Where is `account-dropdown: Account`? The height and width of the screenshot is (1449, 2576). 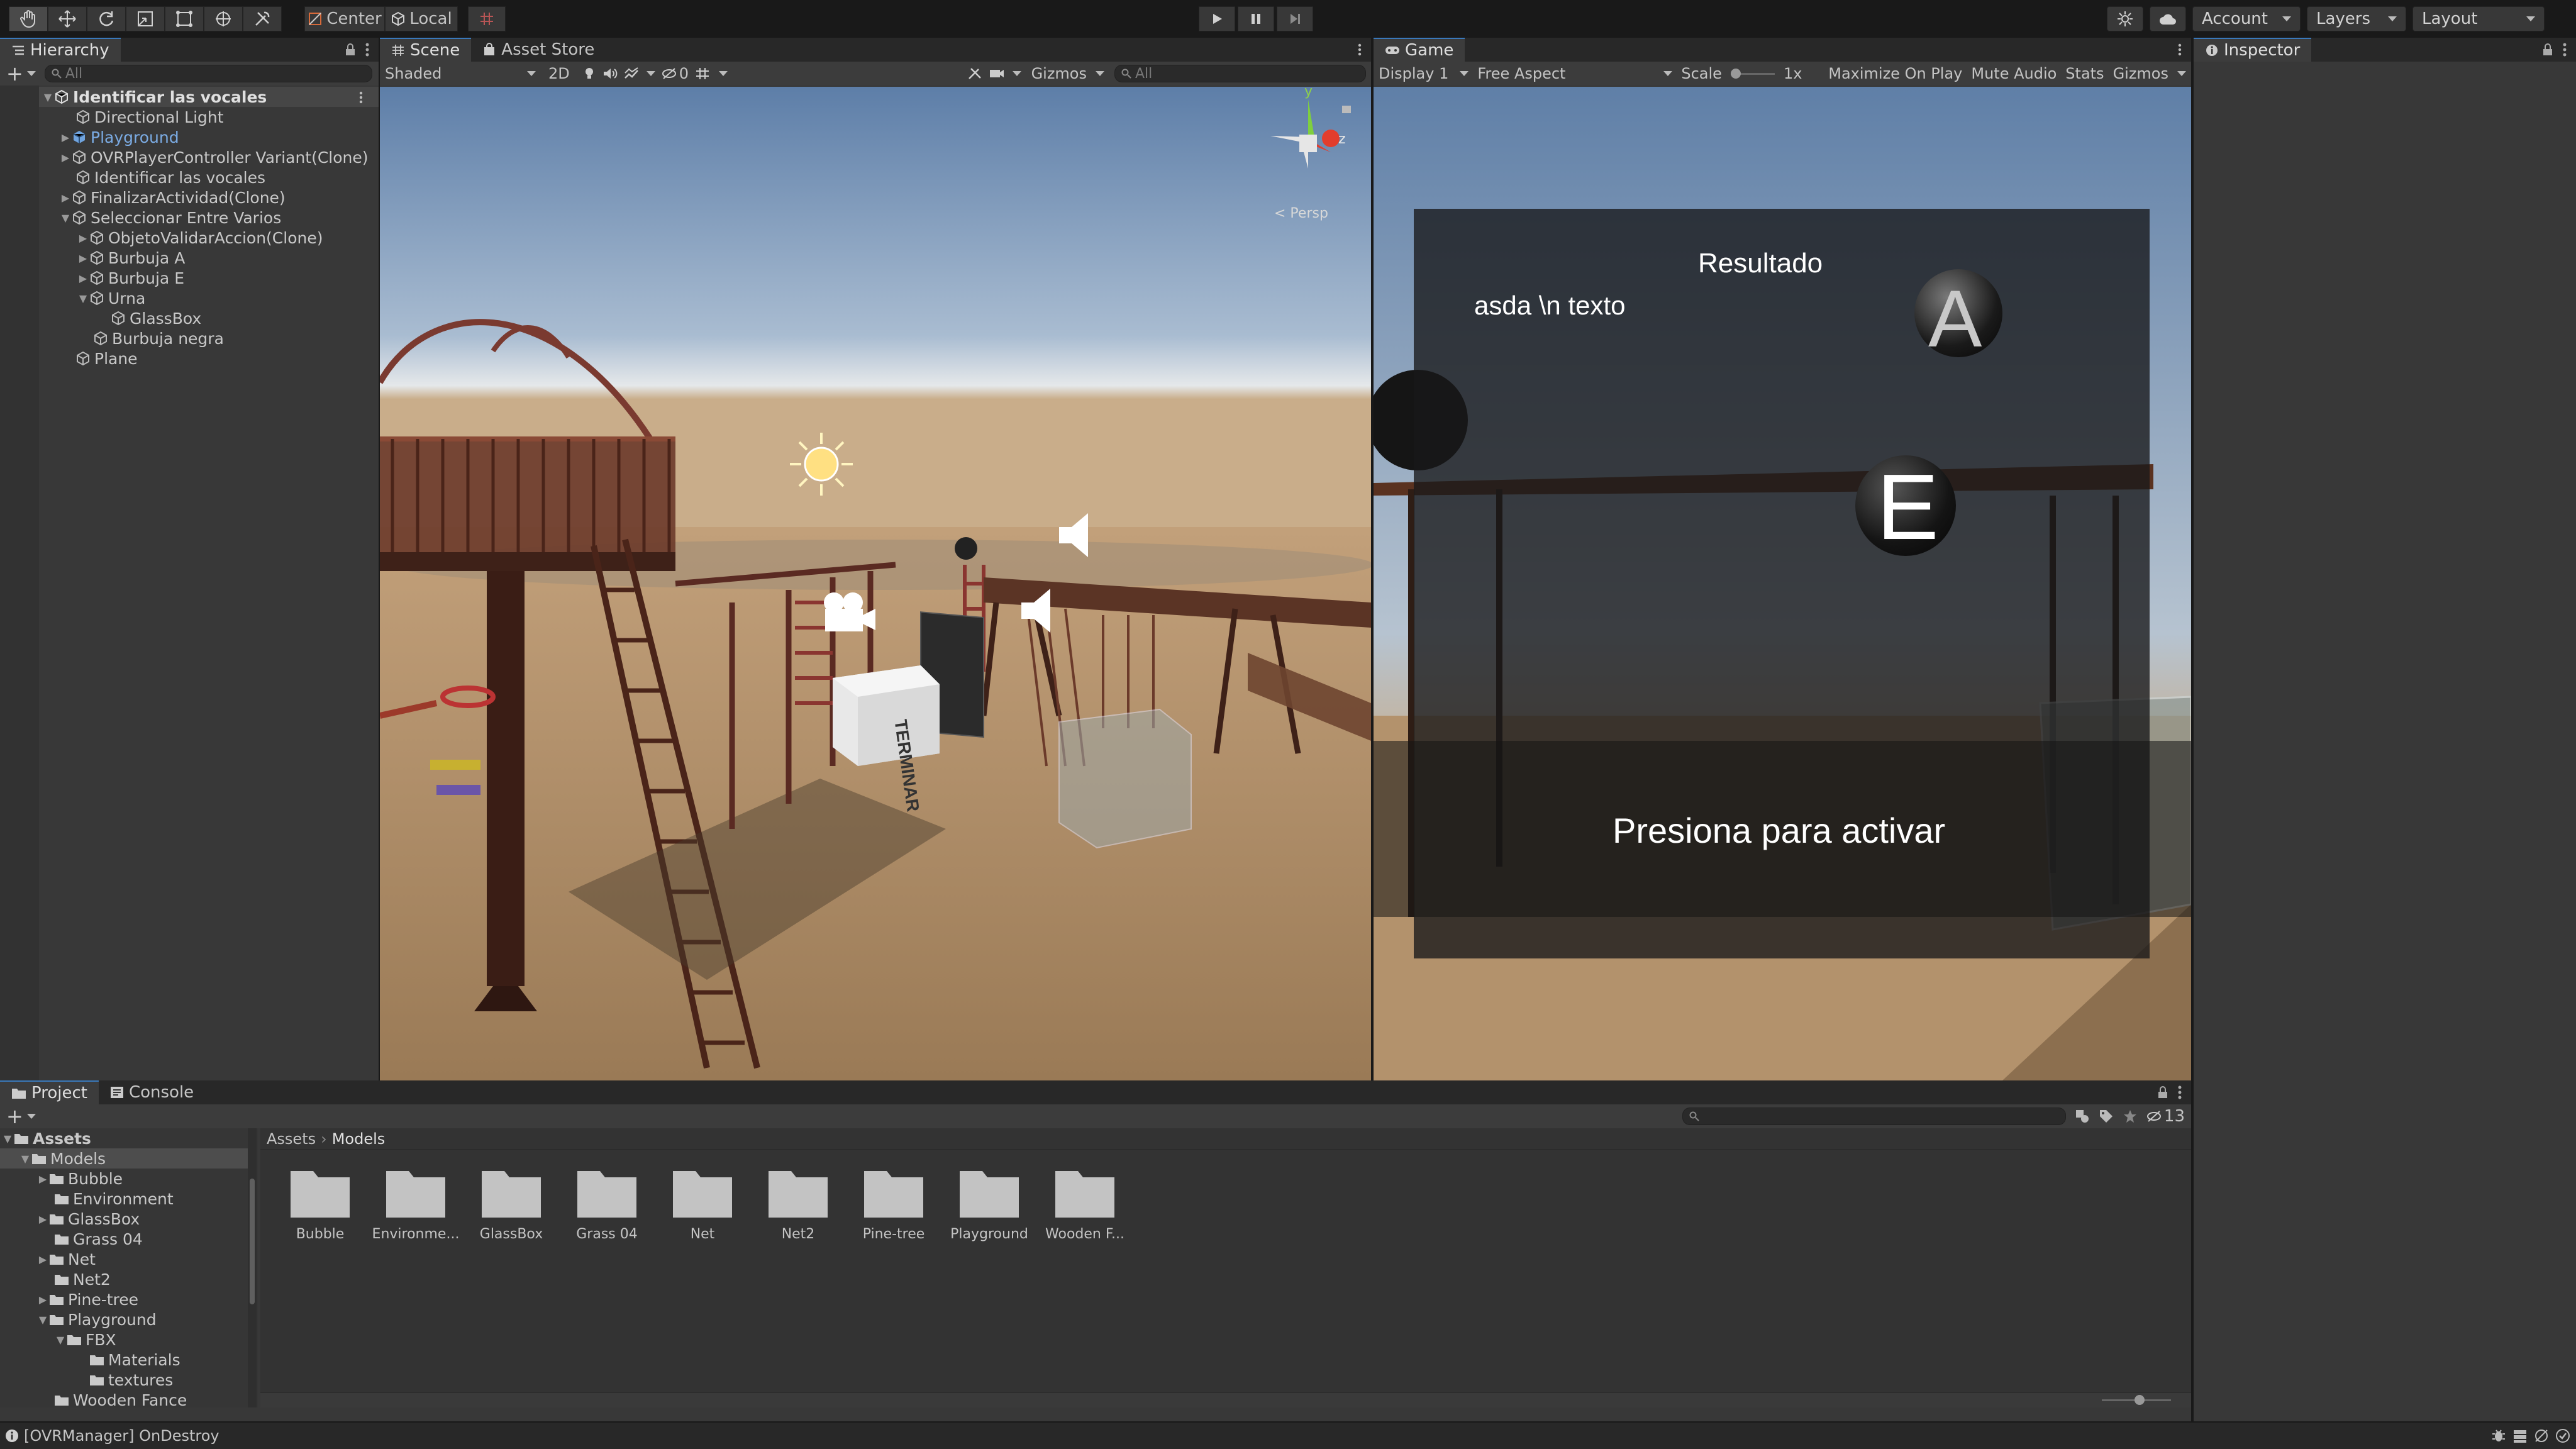 account-dropdown: Account is located at coordinates (2246, 18).